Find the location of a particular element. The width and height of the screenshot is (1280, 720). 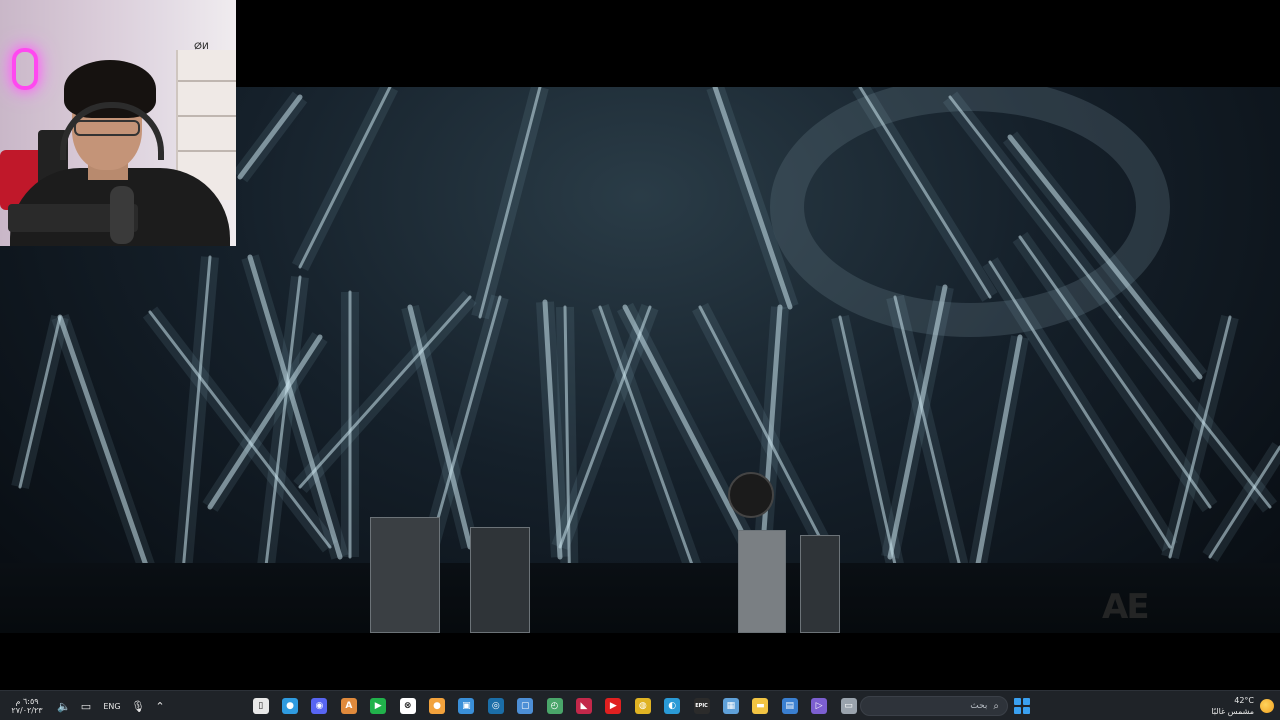

folder-taskbar-button: ▬ is located at coordinates (760, 705).